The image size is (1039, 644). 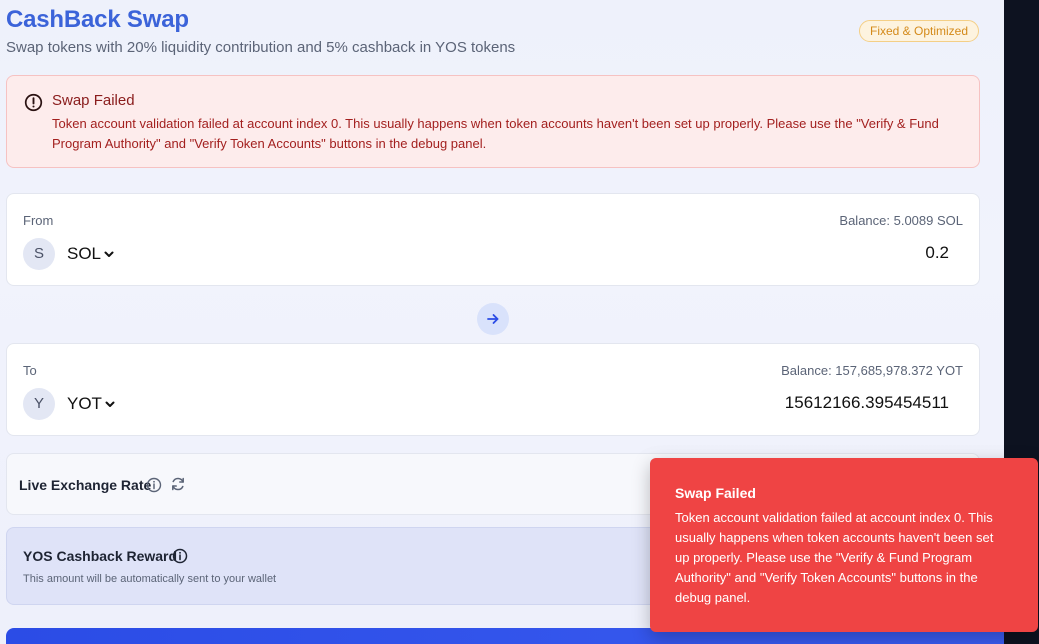 I want to click on from-token-select: SOL, so click(x=91, y=254).